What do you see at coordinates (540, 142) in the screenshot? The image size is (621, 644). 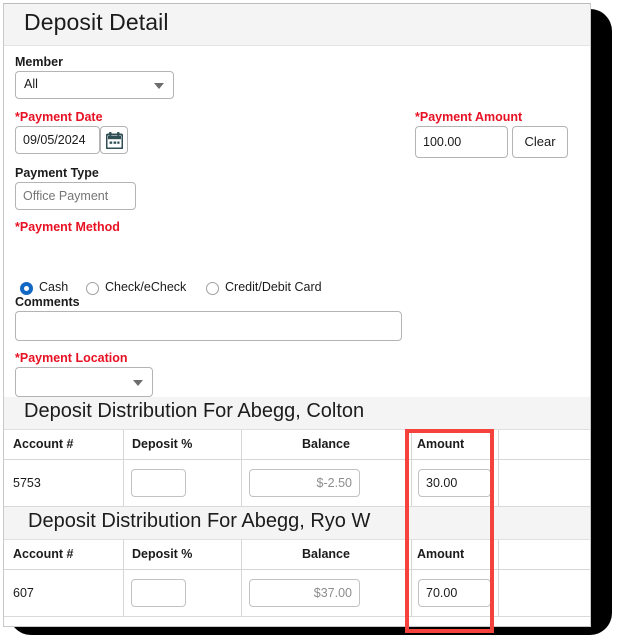 I see `clear-button: Clear` at bounding box center [540, 142].